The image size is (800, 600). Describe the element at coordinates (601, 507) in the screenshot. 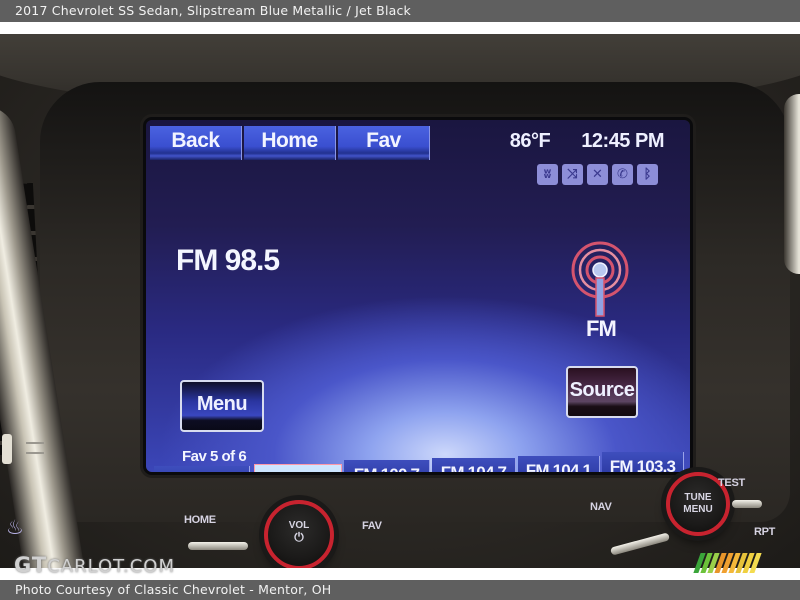

I see `nav-hardkey: NAV` at that location.